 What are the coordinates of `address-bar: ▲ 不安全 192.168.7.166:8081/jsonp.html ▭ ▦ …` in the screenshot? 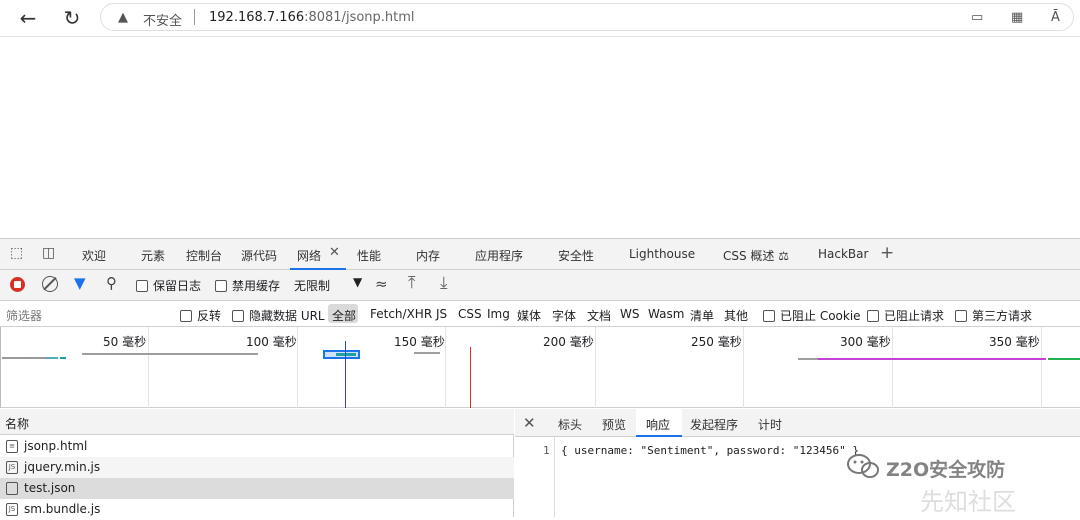 It's located at (587, 17).